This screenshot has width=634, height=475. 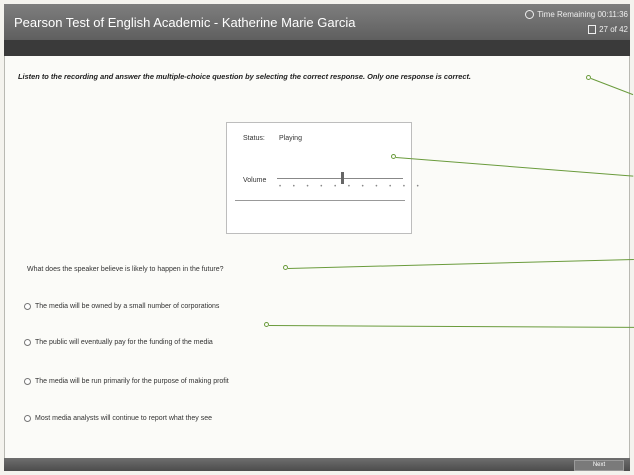 I want to click on question-counter: 27 of 42, so click(x=608, y=29).